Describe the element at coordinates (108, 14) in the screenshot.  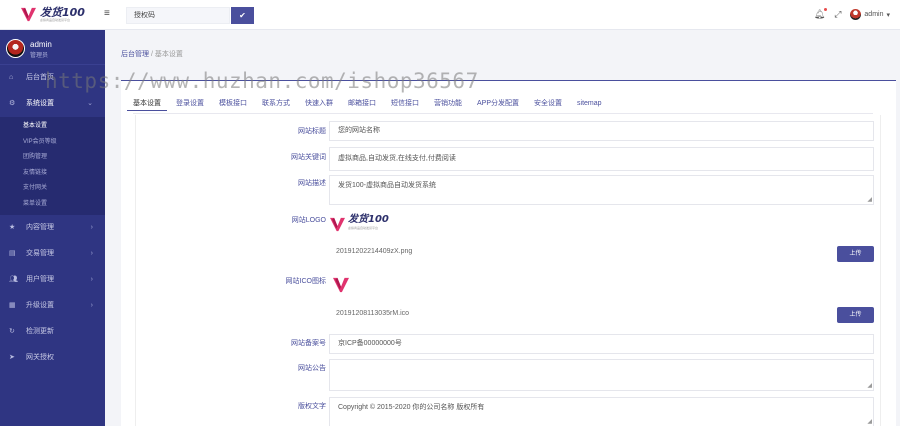
I see `menu-toggle-icon: ≡` at that location.